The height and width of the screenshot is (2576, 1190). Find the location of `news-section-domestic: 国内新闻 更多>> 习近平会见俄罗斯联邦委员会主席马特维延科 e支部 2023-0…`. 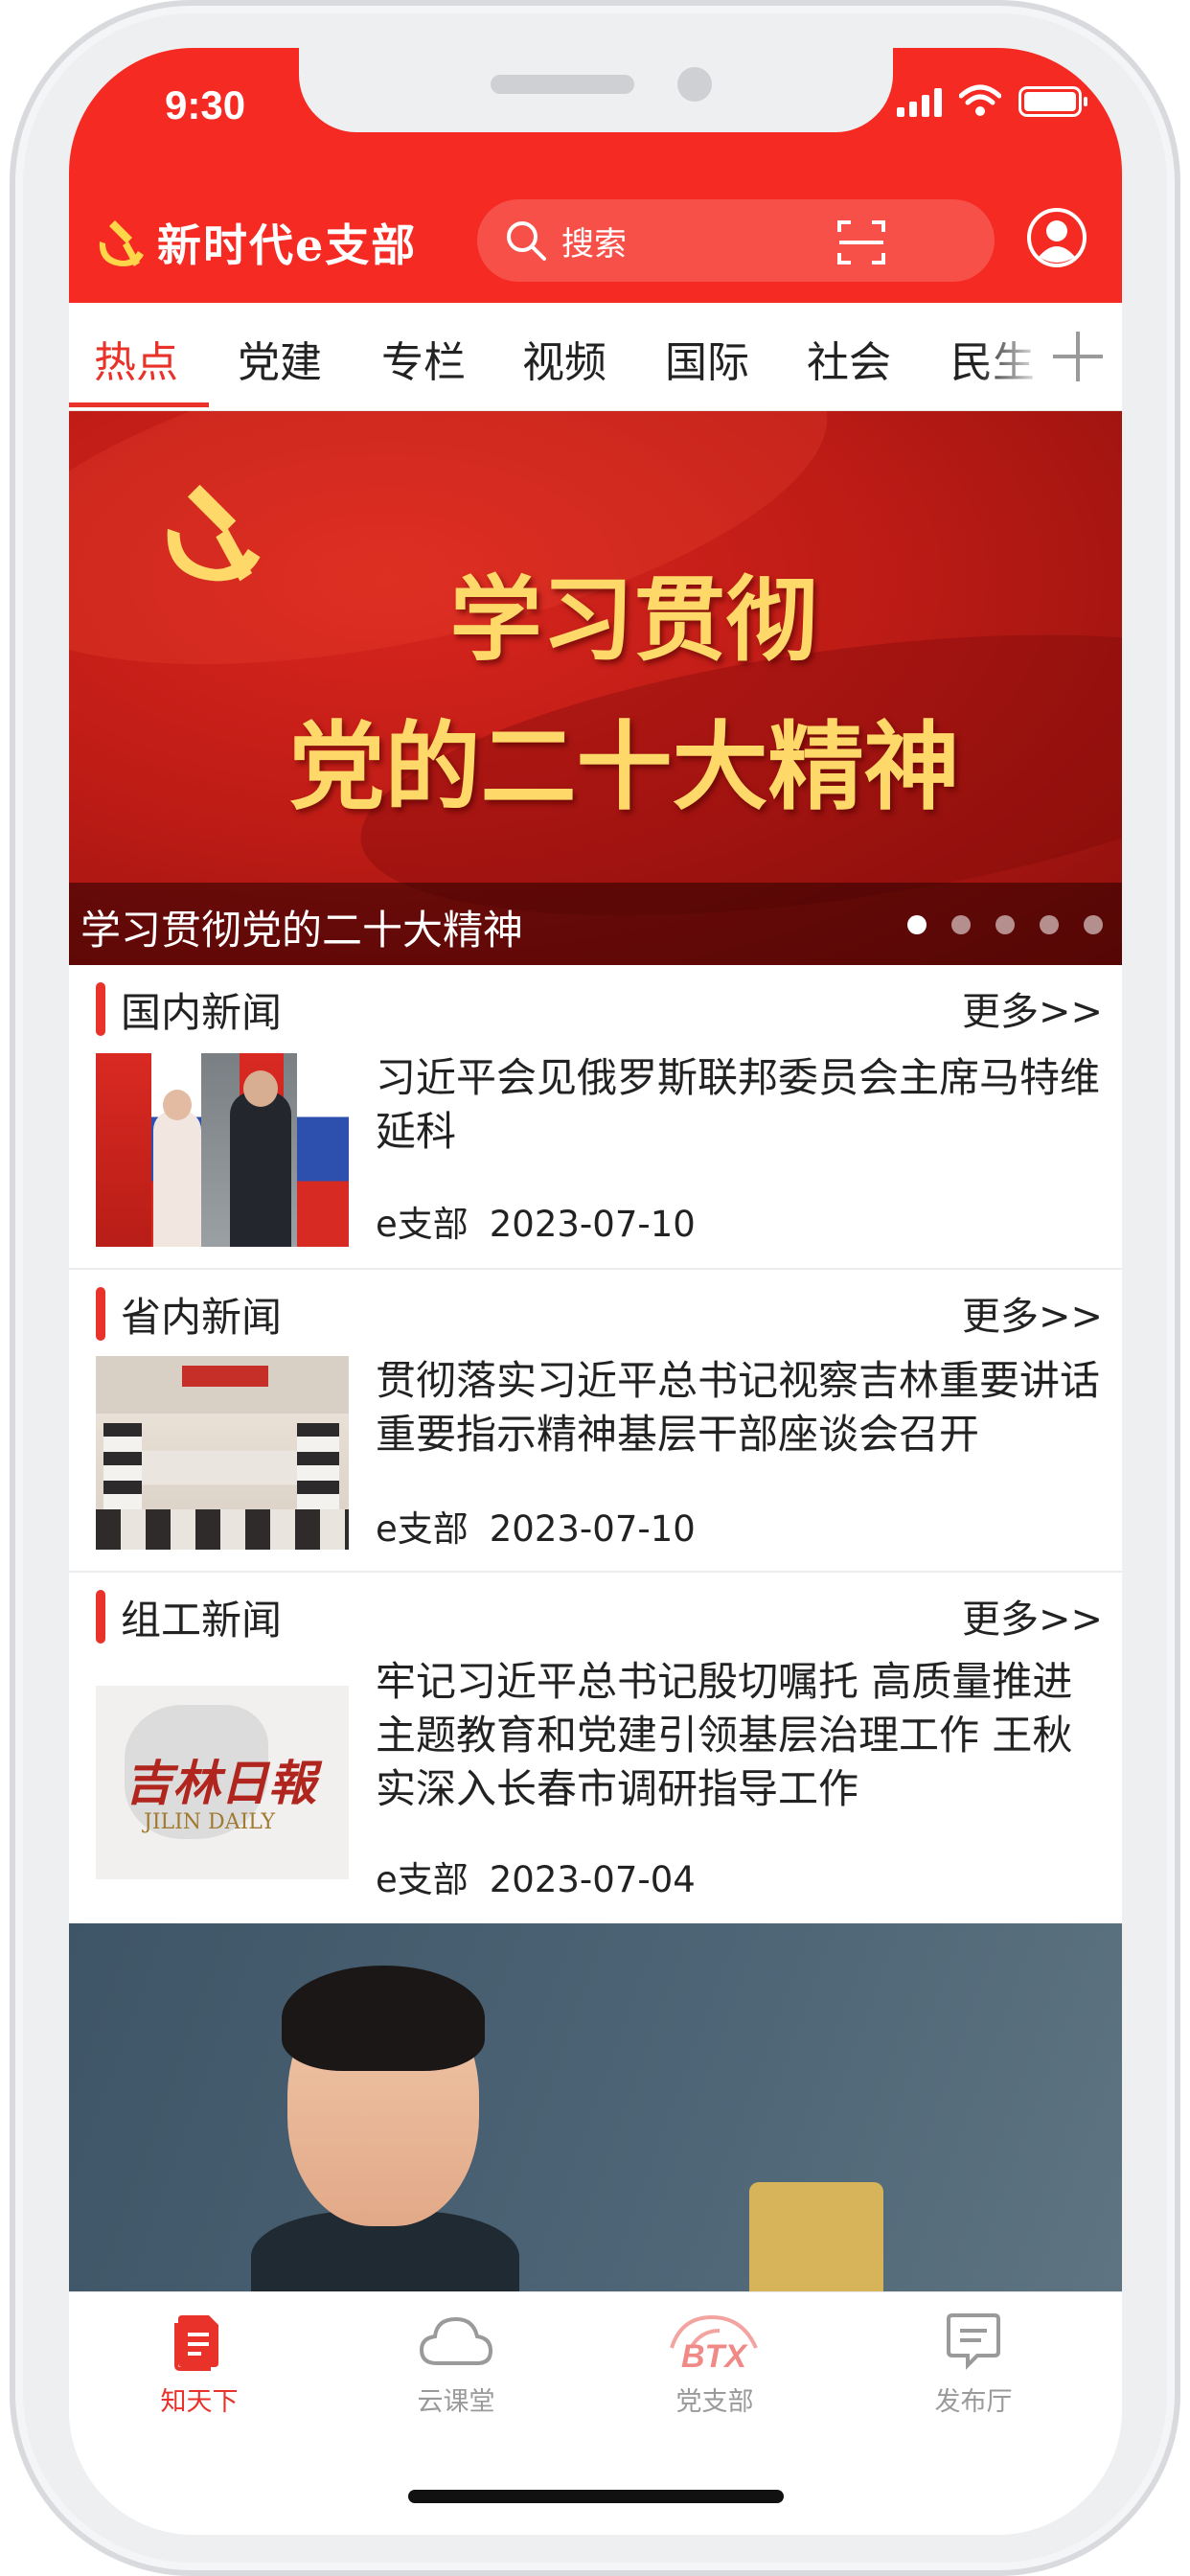

news-section-domestic: 国内新闻 更多>> 习近平会见俄罗斯联邦委员会主席马特维延科 e支部 2023-0… is located at coordinates (595, 1117).